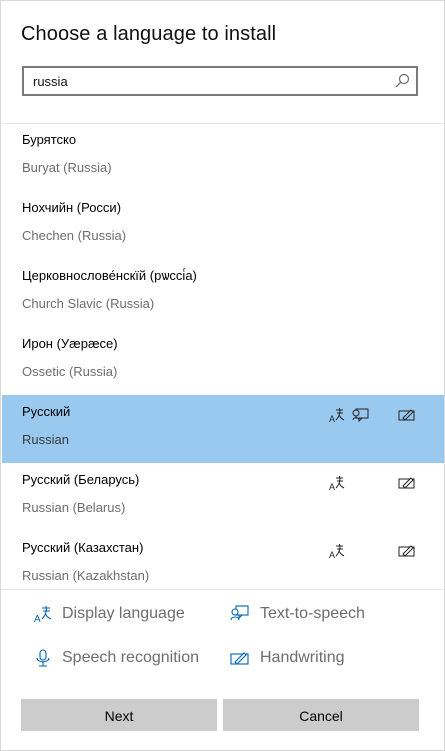  I want to click on language-native-name: Русский (Казахстан), so click(83, 547).